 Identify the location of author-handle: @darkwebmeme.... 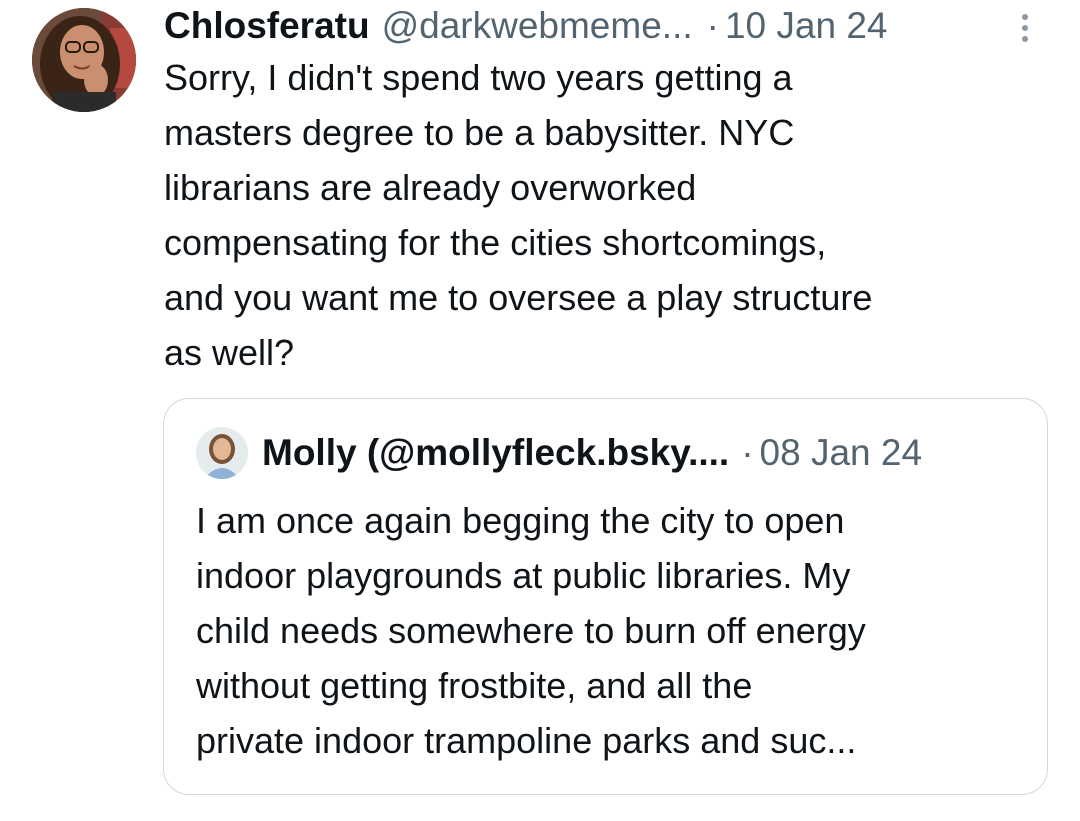
(537, 26).